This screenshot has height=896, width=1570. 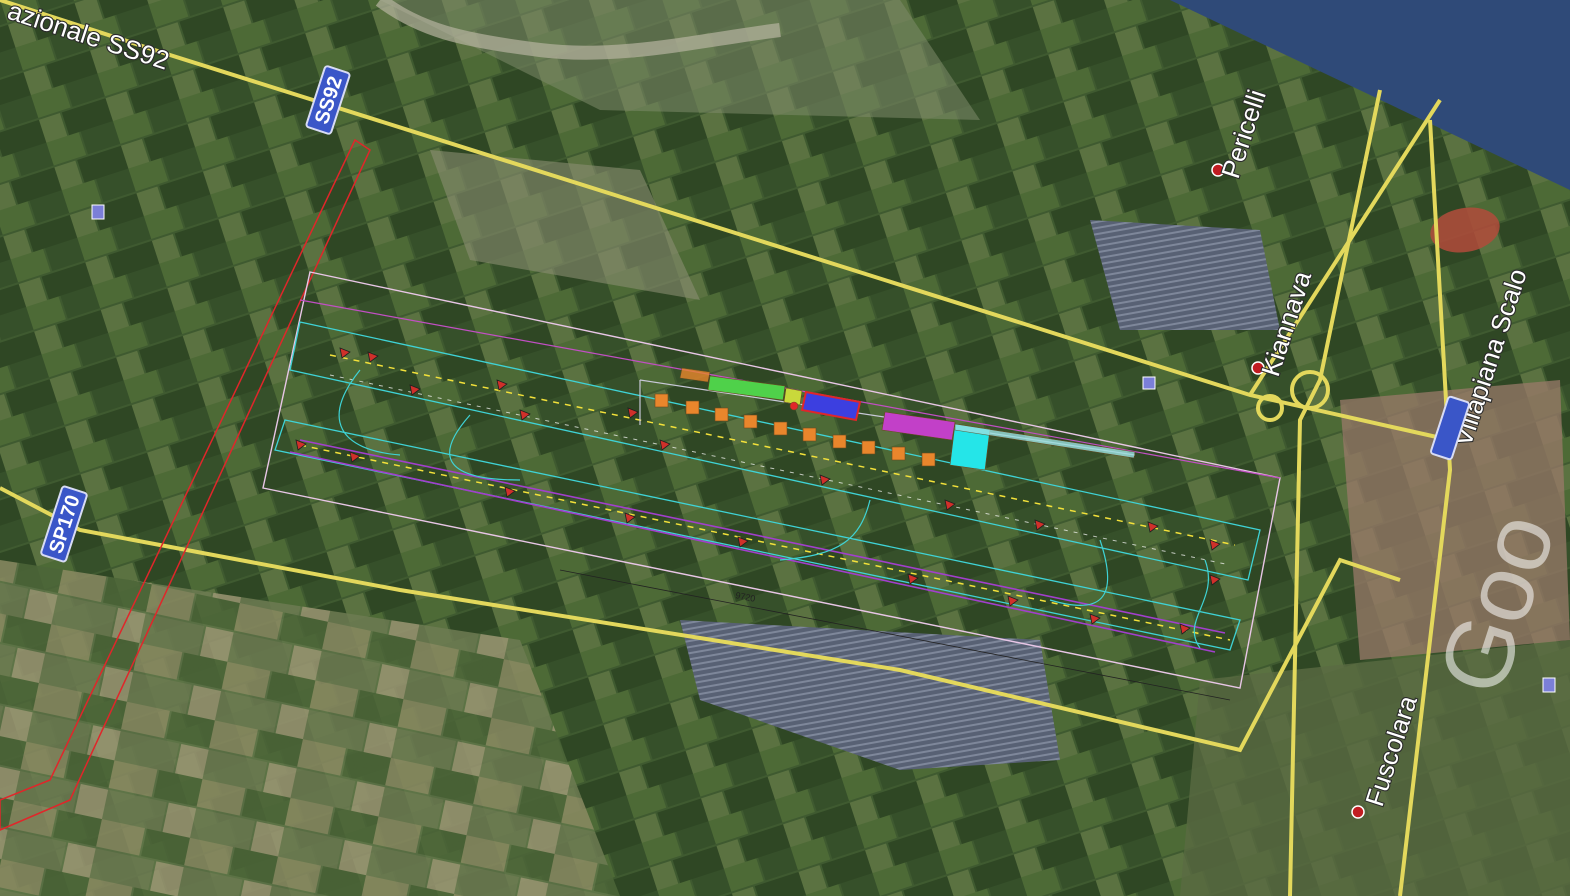 I want to click on place-pin-icon, so click(x=1358, y=812).